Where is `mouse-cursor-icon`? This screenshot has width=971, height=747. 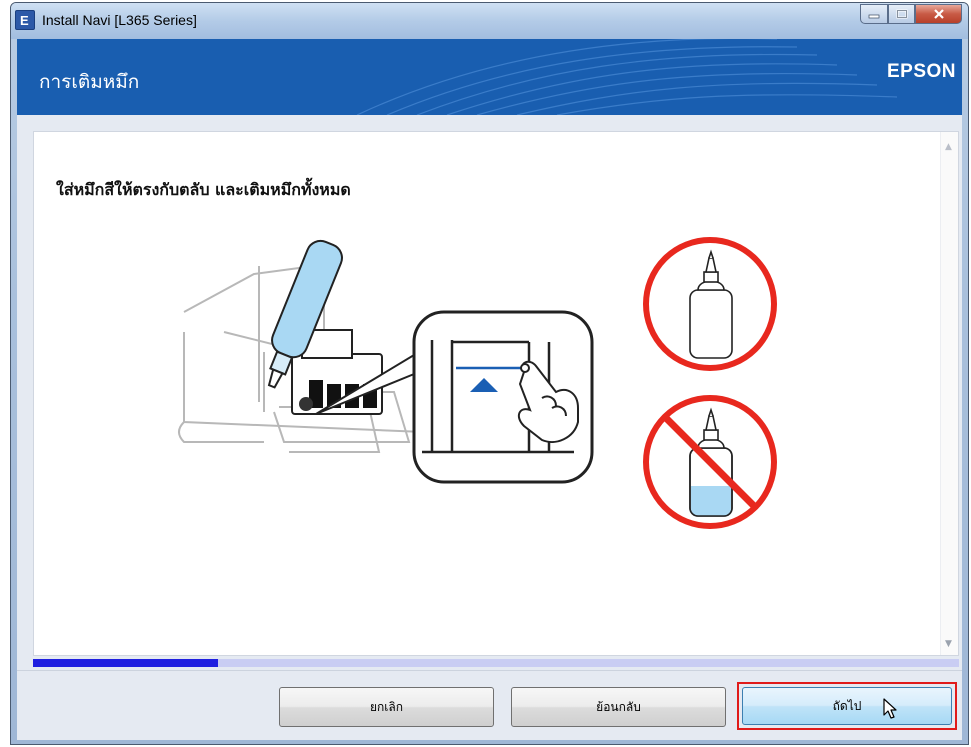
mouse-cursor-icon is located at coordinates (890, 708).